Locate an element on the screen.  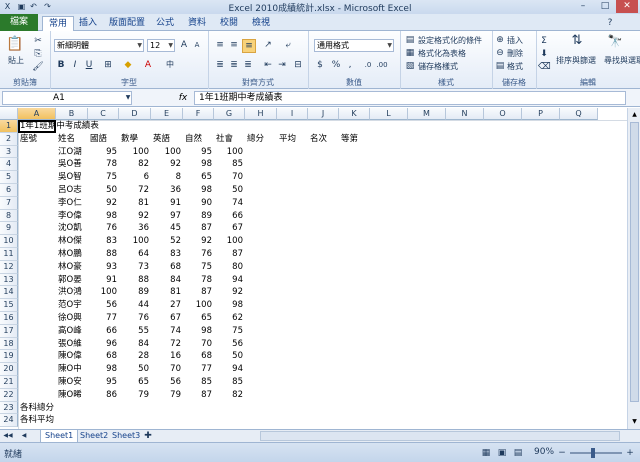
vertical-scrollbar: ▲ ▼ is located at coordinates (633, 268).